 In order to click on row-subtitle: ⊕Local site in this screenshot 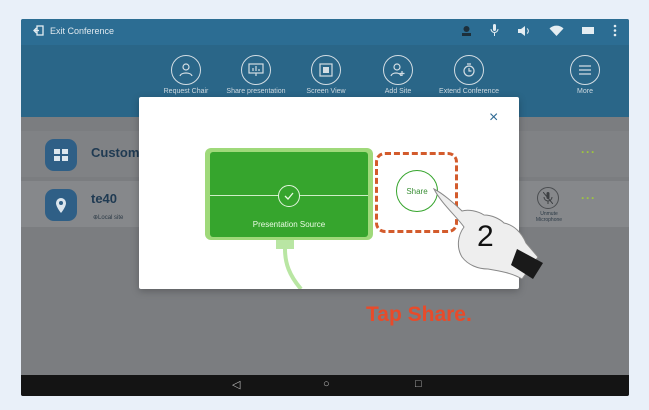, I will do `click(108, 218)`.